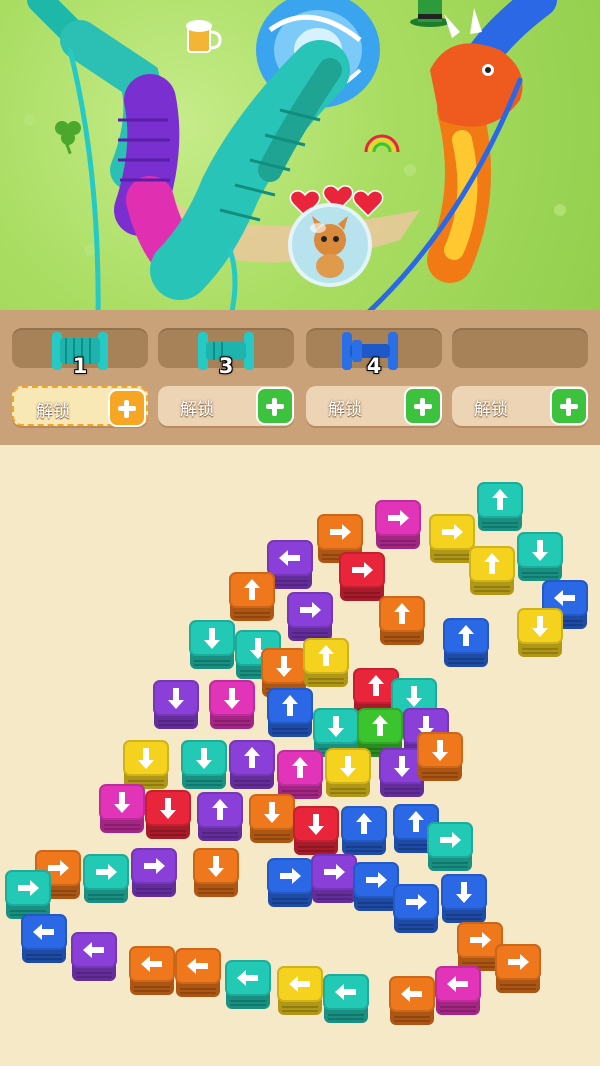 This screenshot has width=600, height=1066. Describe the element at coordinates (362, 576) in the screenshot. I see `yarn-block-red-right` at that location.